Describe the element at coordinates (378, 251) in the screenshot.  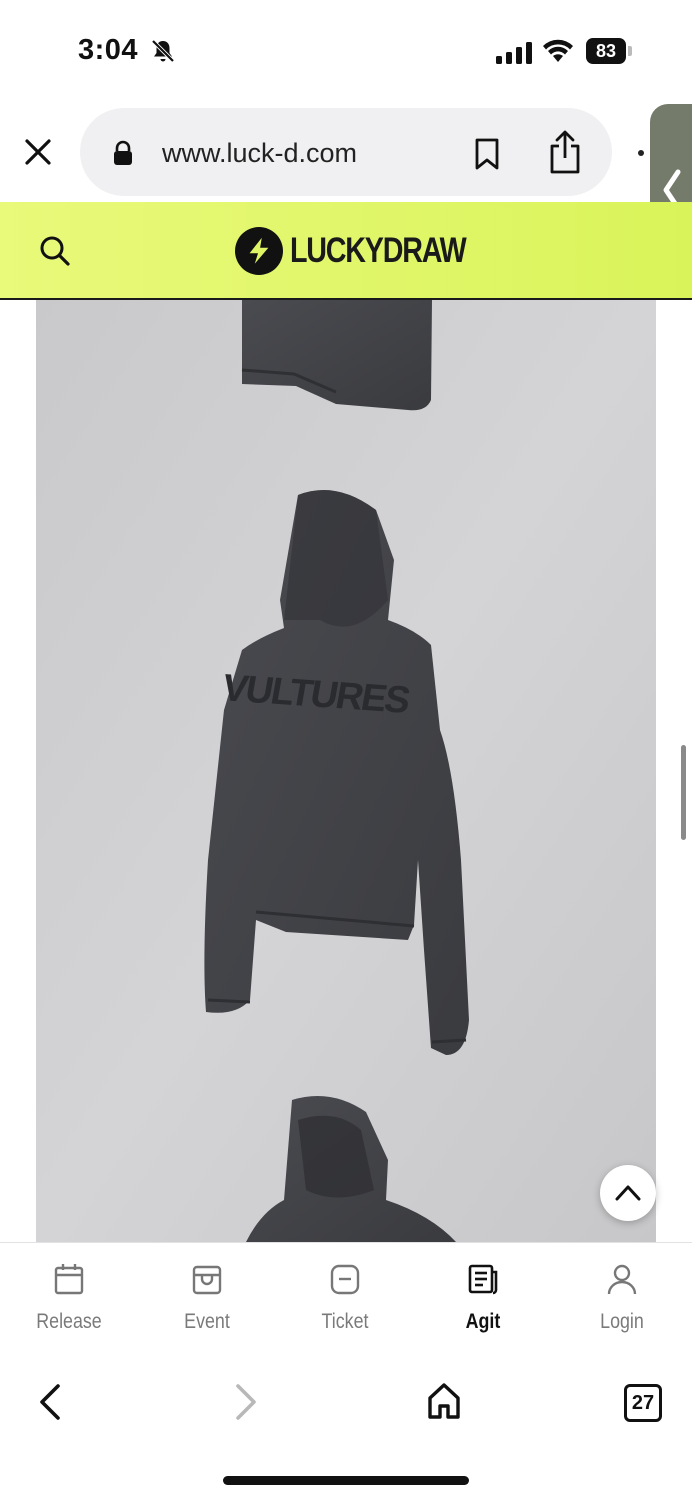
I see `site-logo-text: LUCKYDRAW` at that location.